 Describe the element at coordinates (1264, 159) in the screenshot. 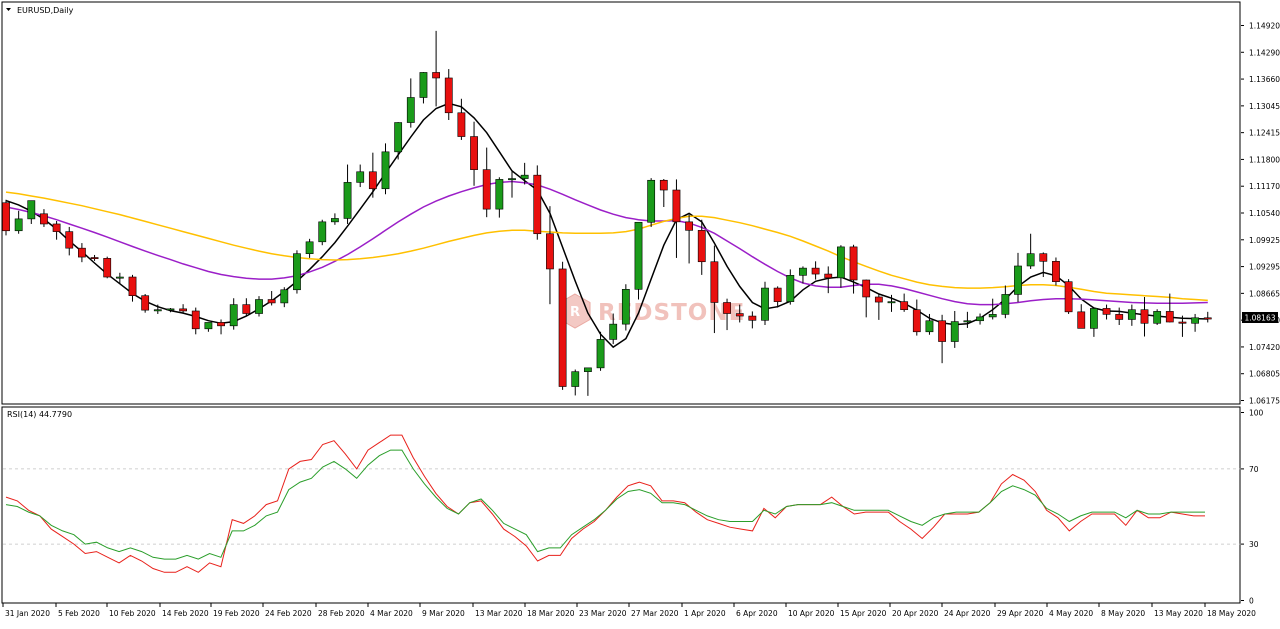

I see `price-tick-label: 1.11800` at that location.